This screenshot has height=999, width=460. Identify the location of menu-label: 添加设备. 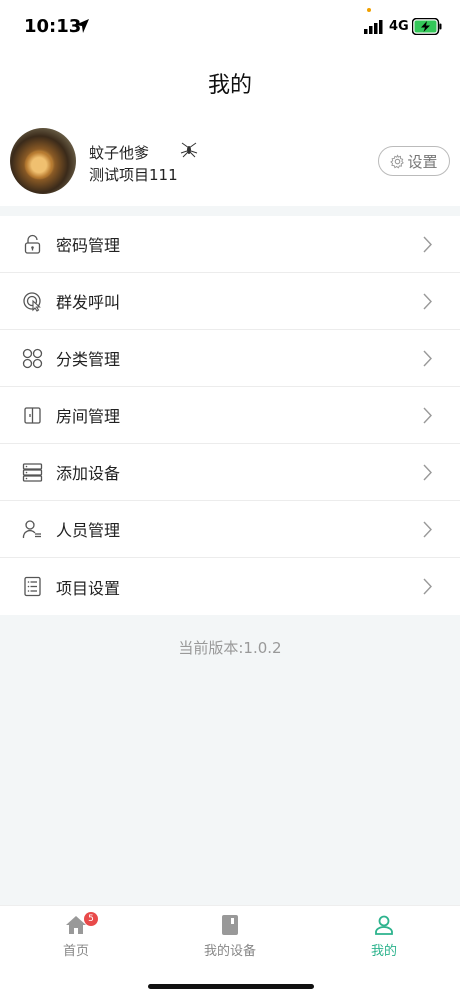
(88, 473).